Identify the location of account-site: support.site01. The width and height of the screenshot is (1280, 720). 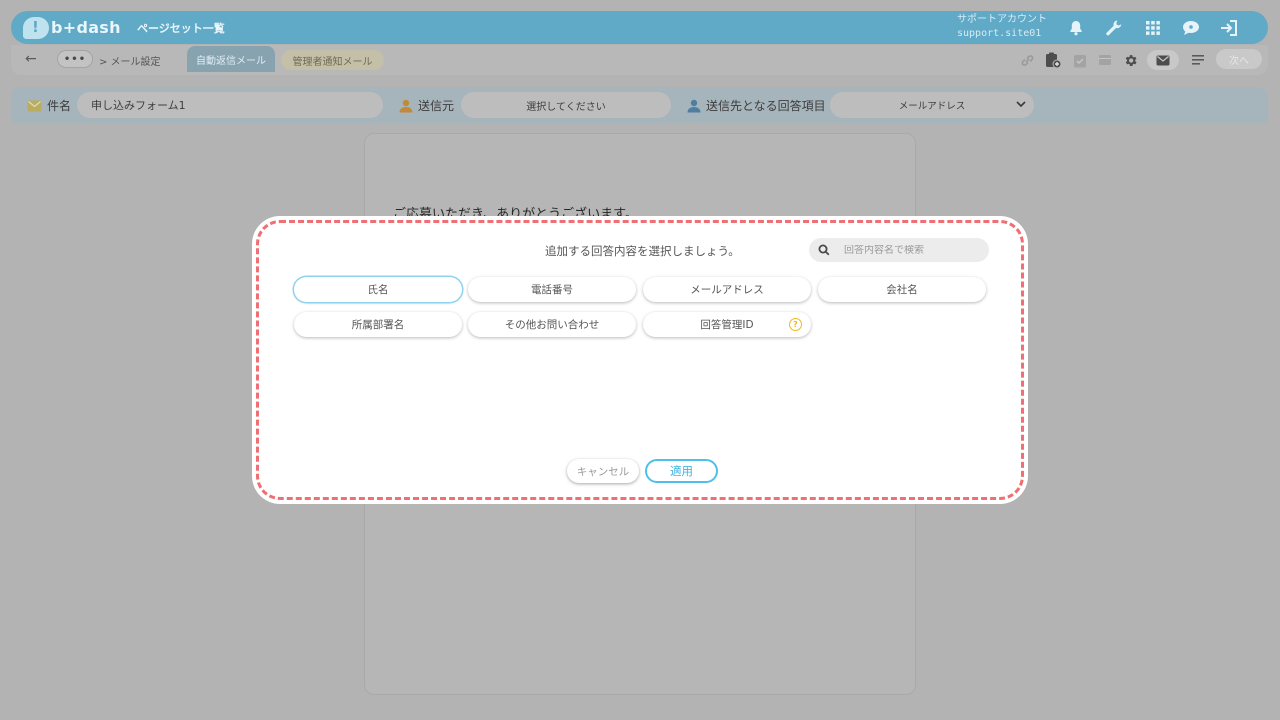
(999, 33).